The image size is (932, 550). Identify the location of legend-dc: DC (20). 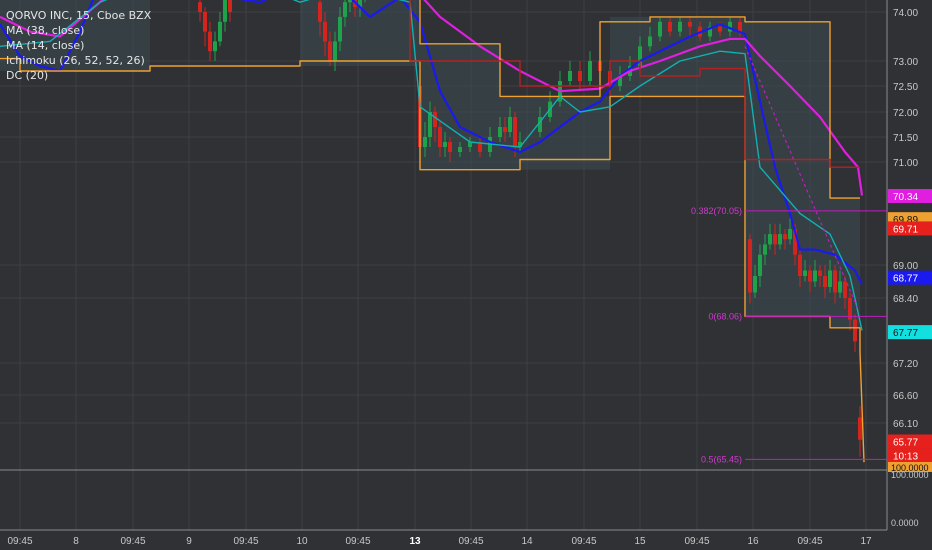
(78, 75).